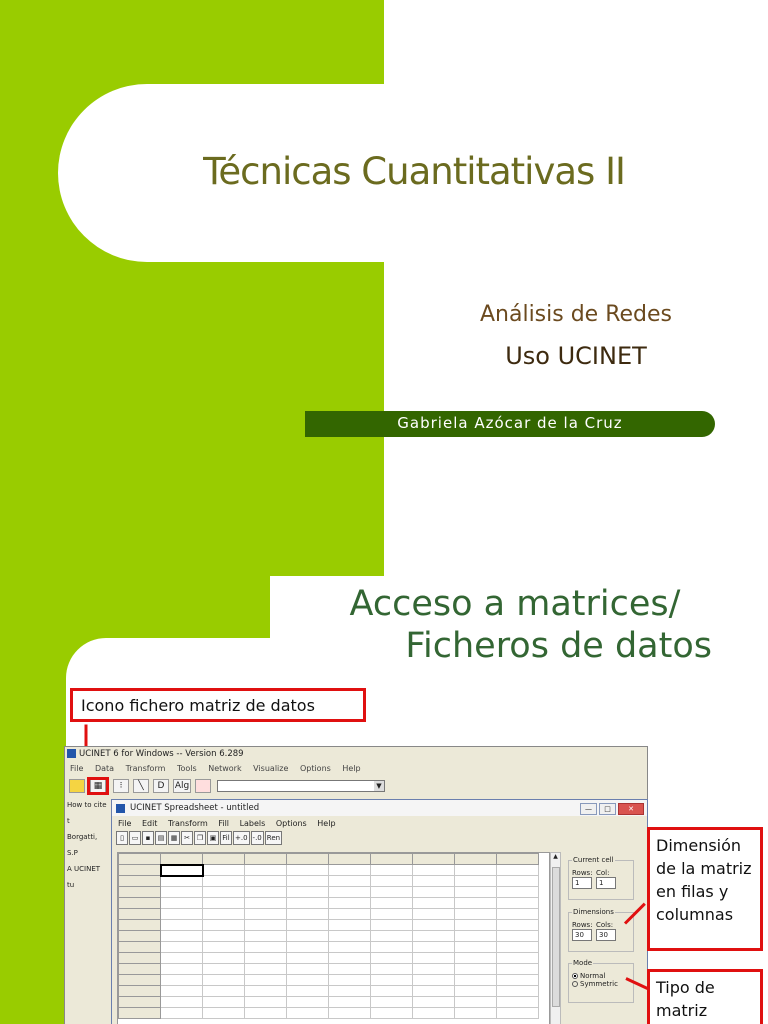 This screenshot has height=1024, width=768. What do you see at coordinates (187, 838) in the screenshot?
I see `cut-icon: ✂` at bounding box center [187, 838].